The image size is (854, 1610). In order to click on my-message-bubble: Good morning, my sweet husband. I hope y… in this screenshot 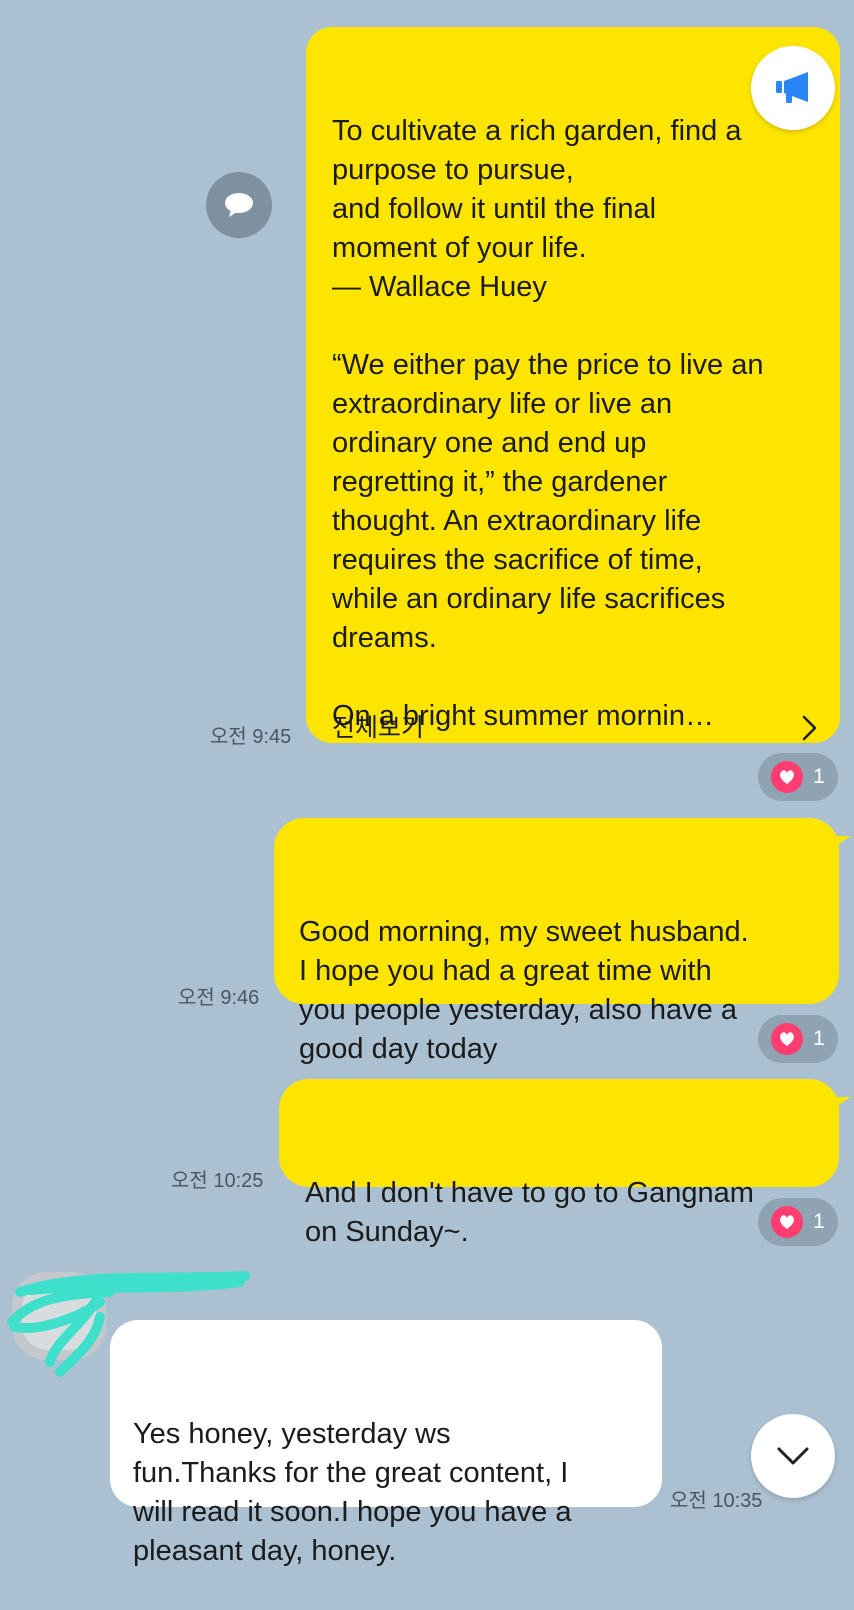, I will do `click(562, 941)`.